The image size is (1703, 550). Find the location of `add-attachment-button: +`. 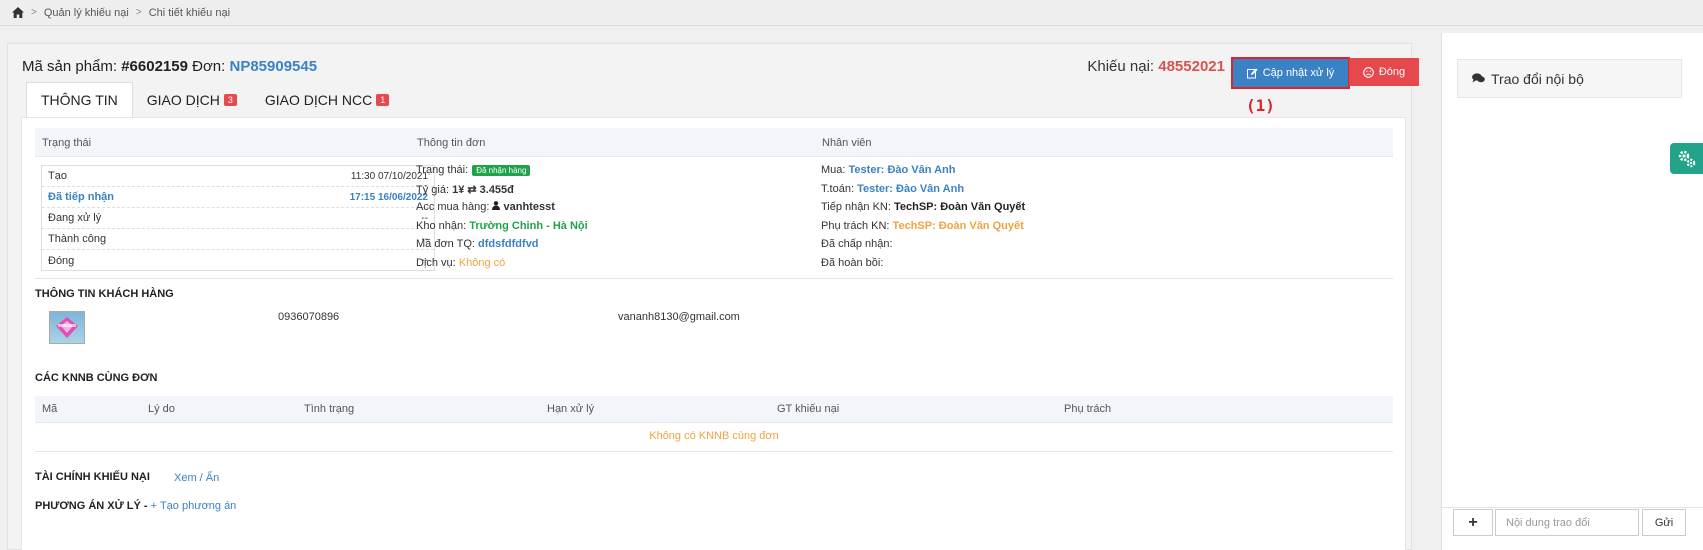

add-attachment-button: + is located at coordinates (1473, 522).